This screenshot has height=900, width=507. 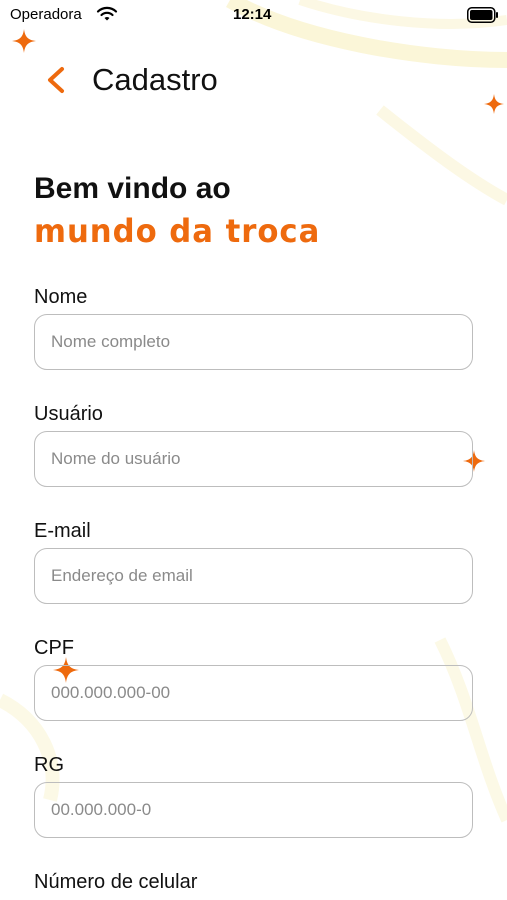 What do you see at coordinates (155, 79) in the screenshot?
I see `page-title: Cadastro` at bounding box center [155, 79].